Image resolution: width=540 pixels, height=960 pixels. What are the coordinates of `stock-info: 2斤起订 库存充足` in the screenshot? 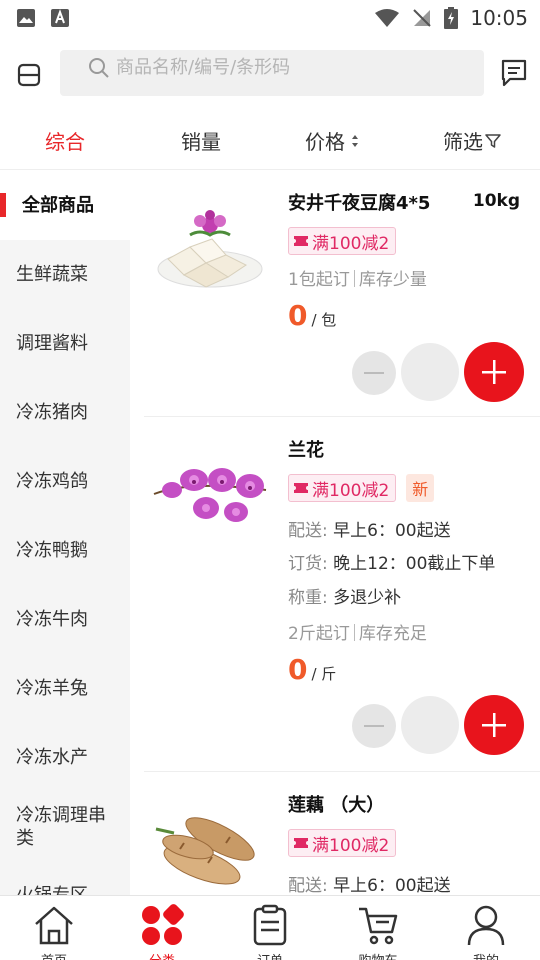 It's located at (357, 631).